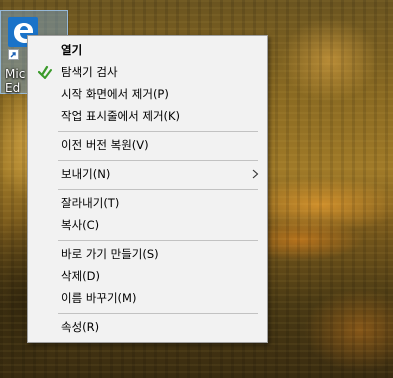 This screenshot has width=393, height=378. I want to click on menu-item-defender-scan: 탐색기 검사, so click(147, 72).